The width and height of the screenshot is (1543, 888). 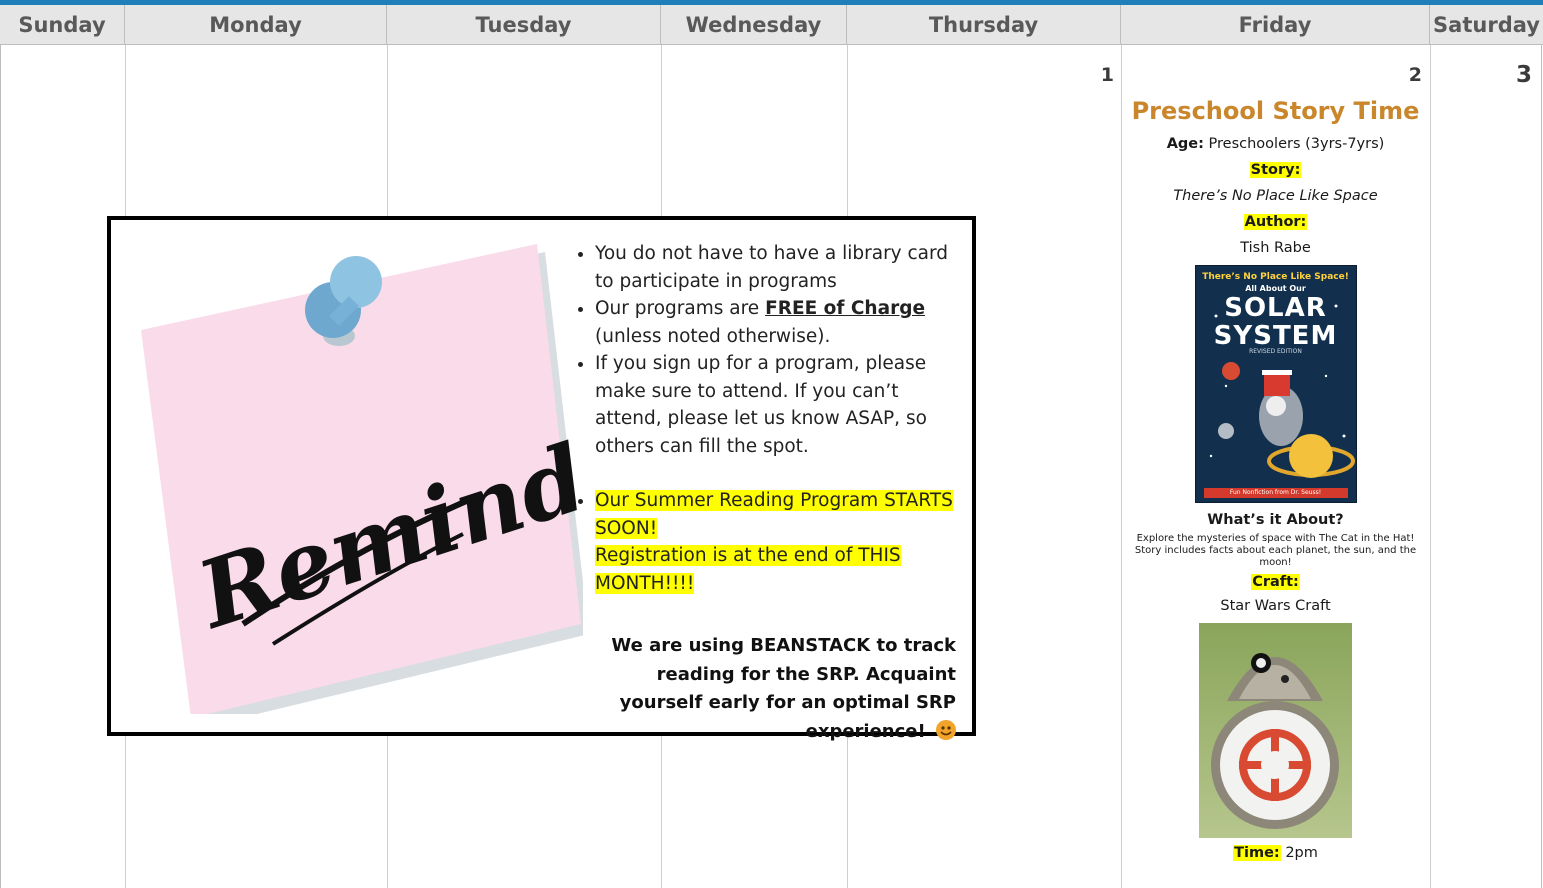 What do you see at coordinates (946, 729) in the screenshot?
I see `smiley-icon` at bounding box center [946, 729].